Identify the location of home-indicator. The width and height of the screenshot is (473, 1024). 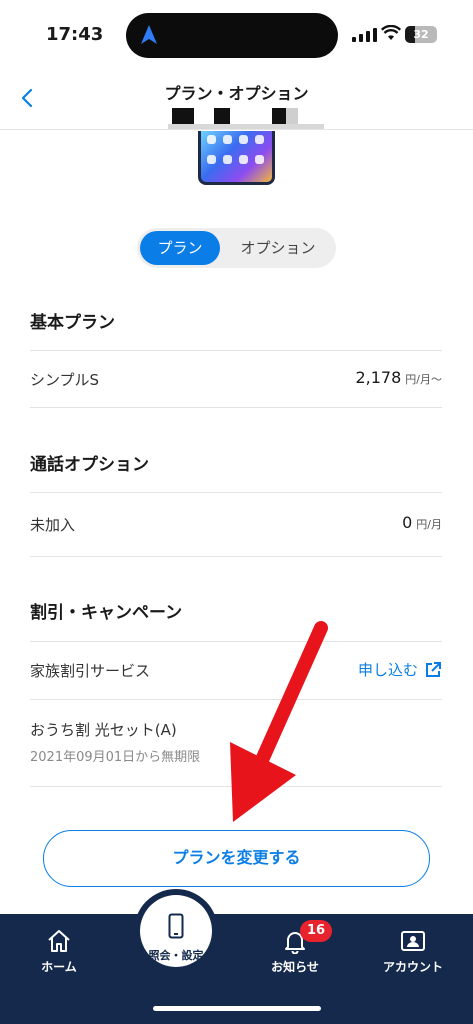
(237, 1008).